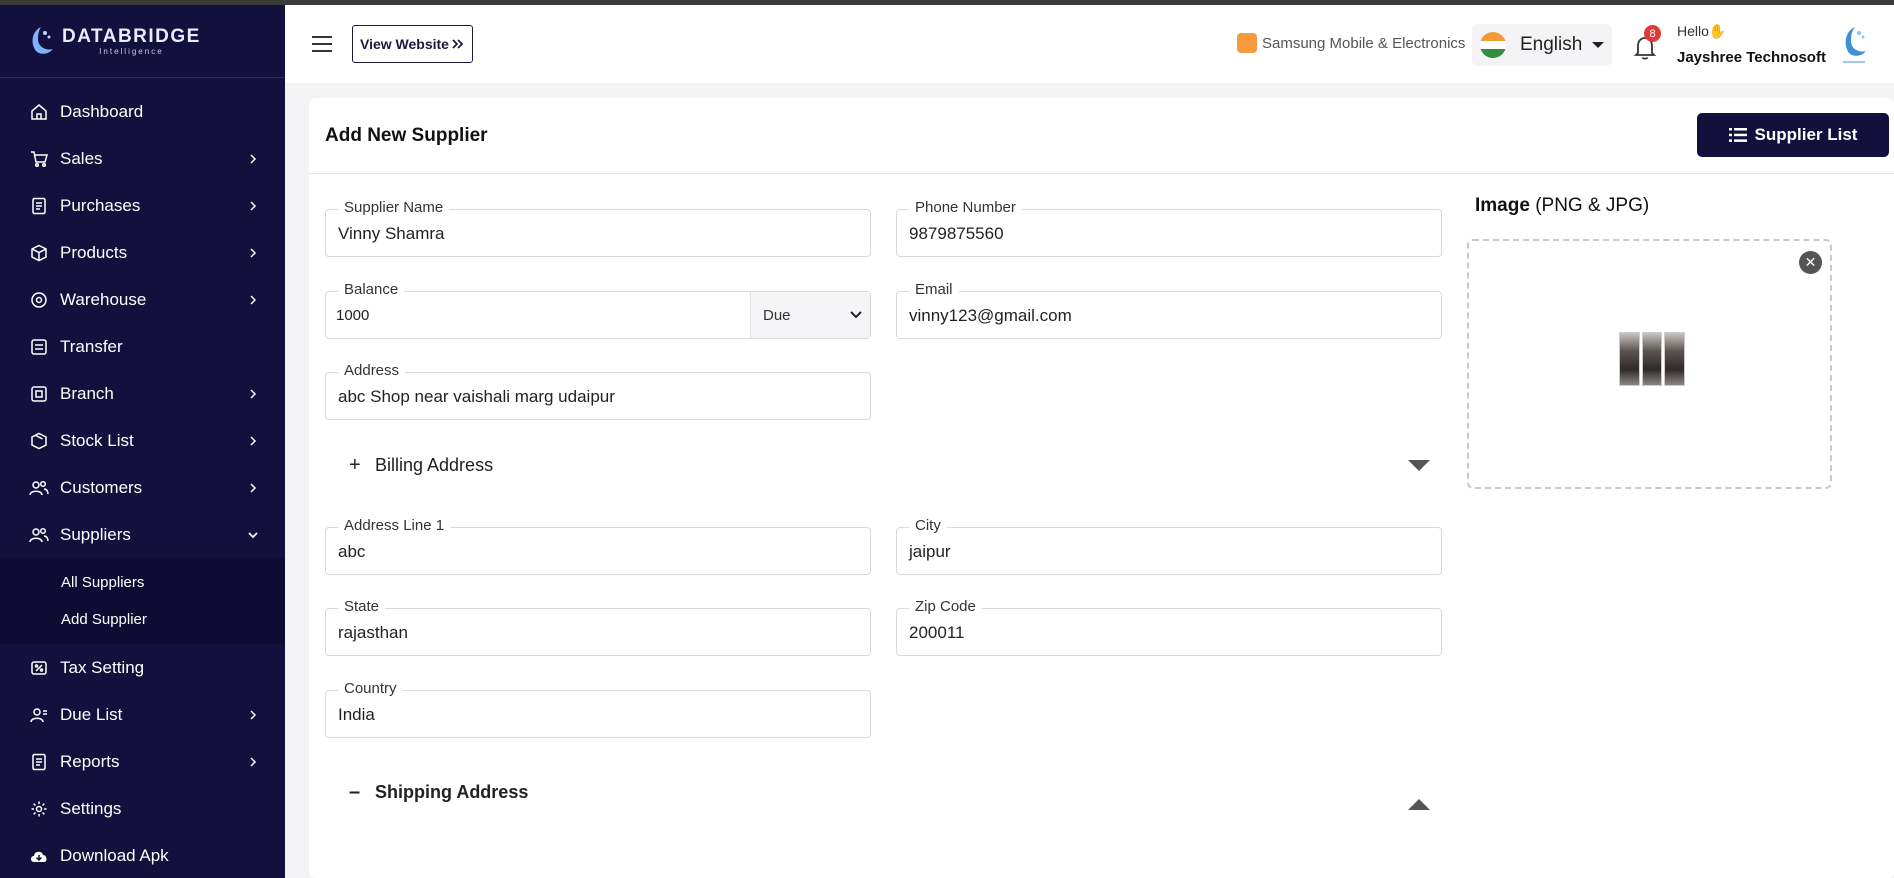 This screenshot has height=878, width=1894. What do you see at coordinates (91, 346) in the screenshot?
I see `sidebar-item-label: Transfer` at bounding box center [91, 346].